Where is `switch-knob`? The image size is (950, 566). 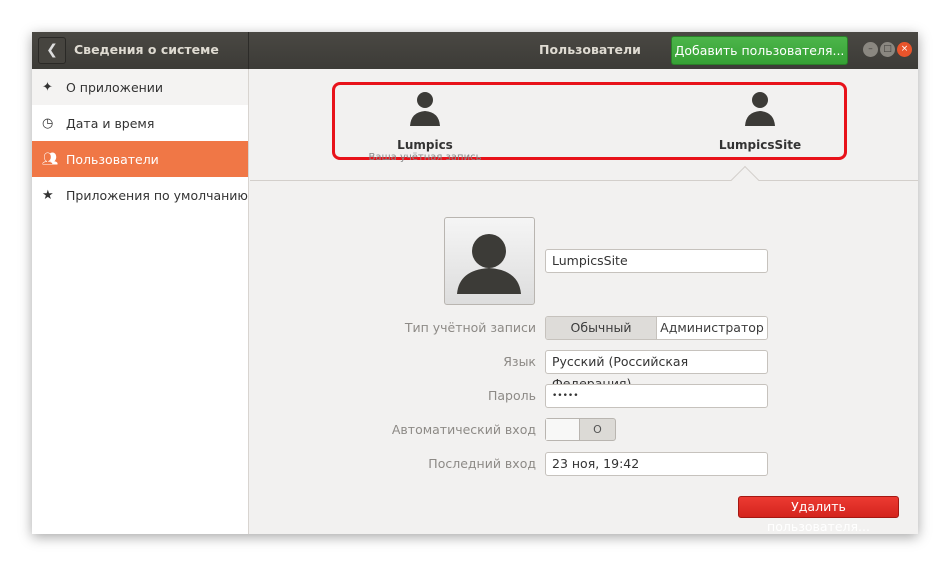 switch-knob is located at coordinates (563, 429).